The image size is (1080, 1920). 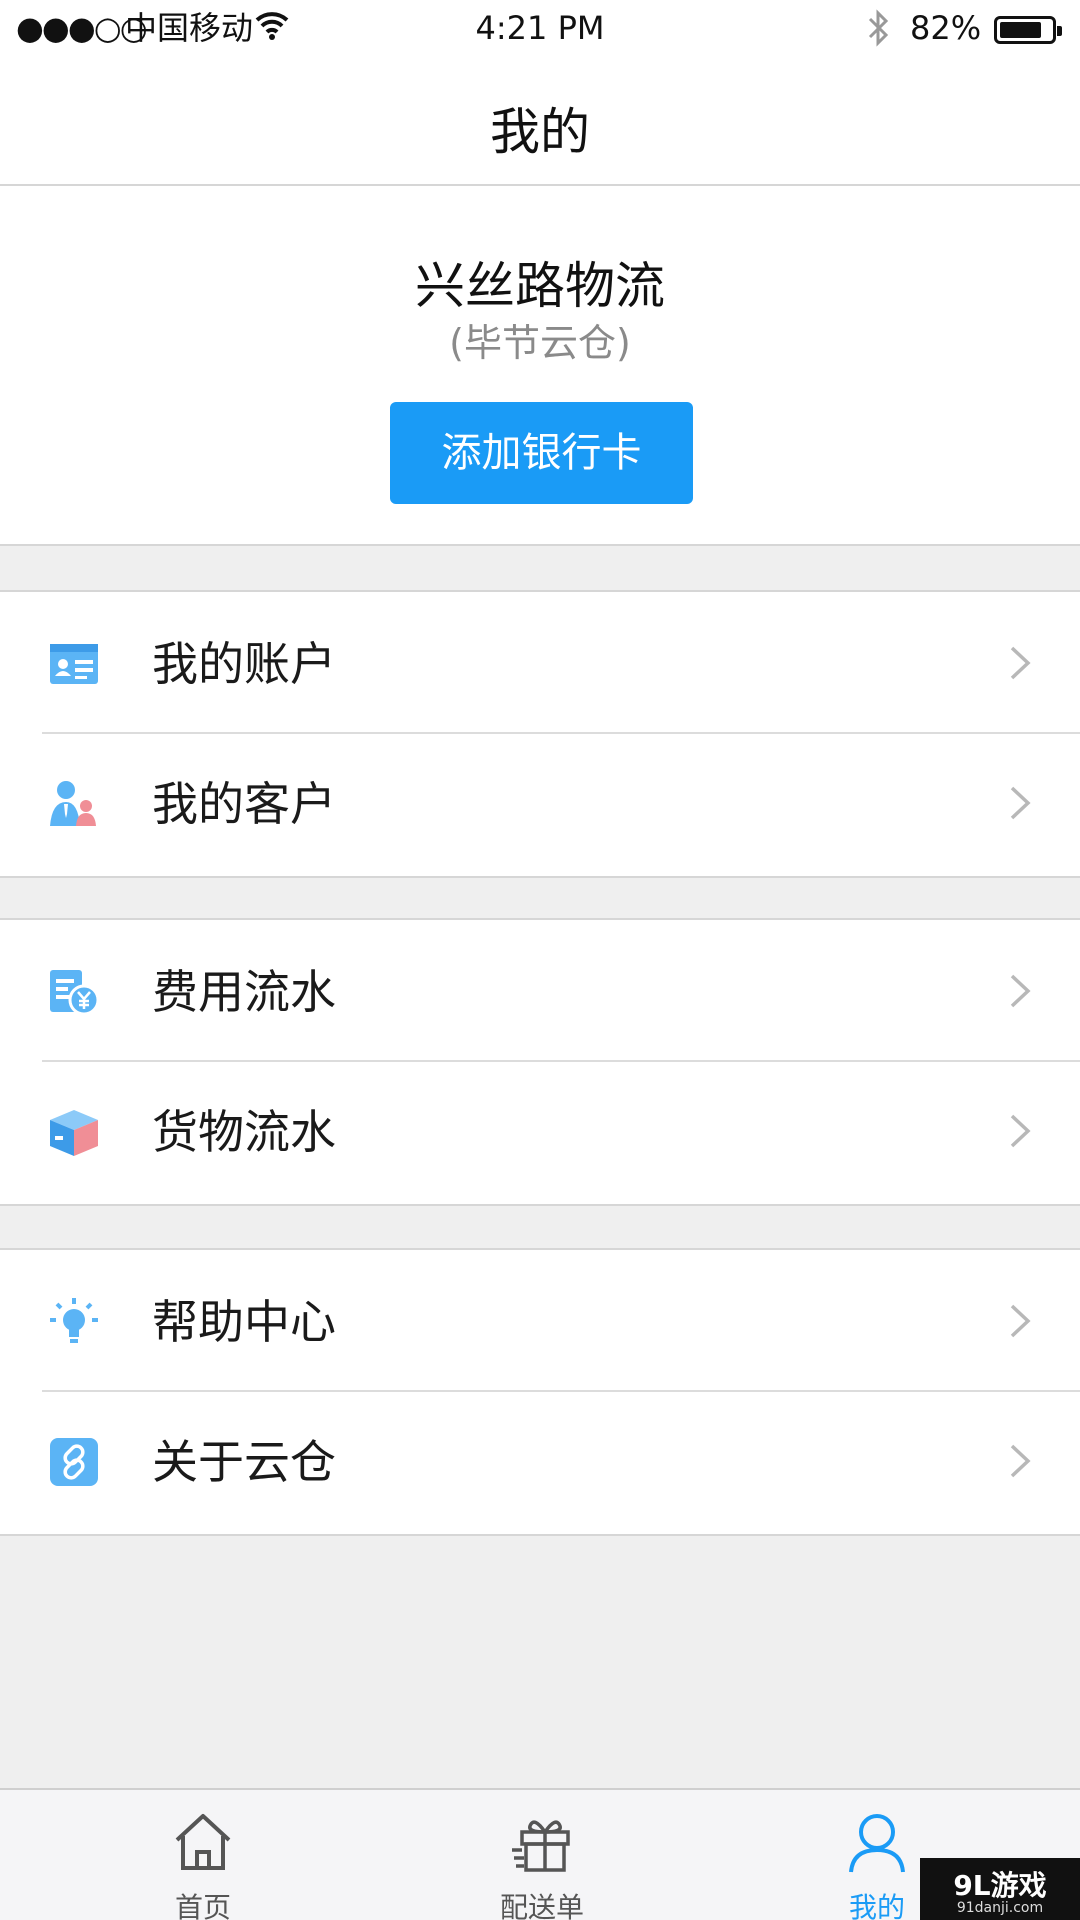 I want to click on menu-item-goods-ledger: 货物流水, so click(x=540, y=1130).